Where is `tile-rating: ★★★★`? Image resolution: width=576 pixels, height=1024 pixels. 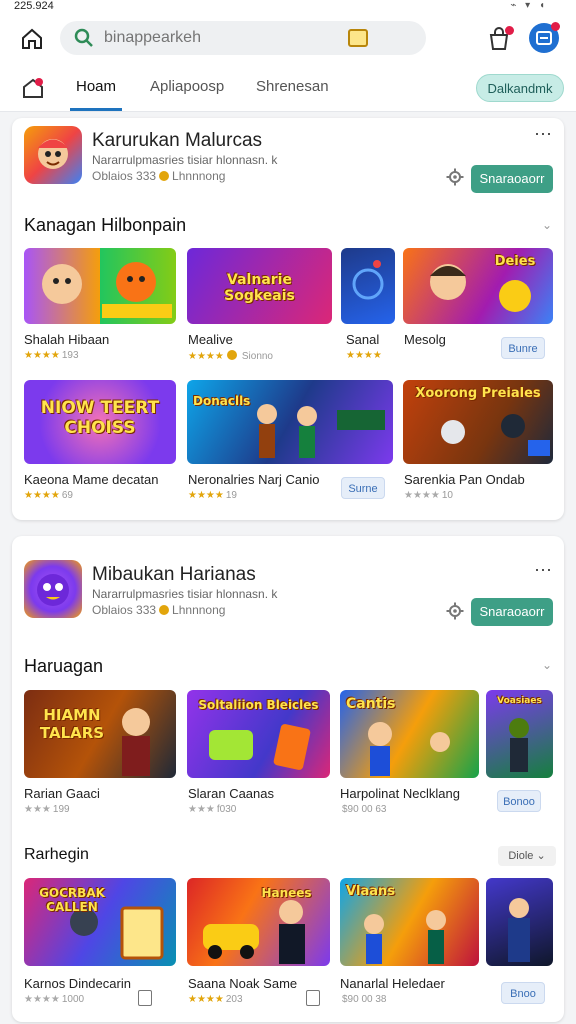 tile-rating: ★★★★ is located at coordinates (364, 355).